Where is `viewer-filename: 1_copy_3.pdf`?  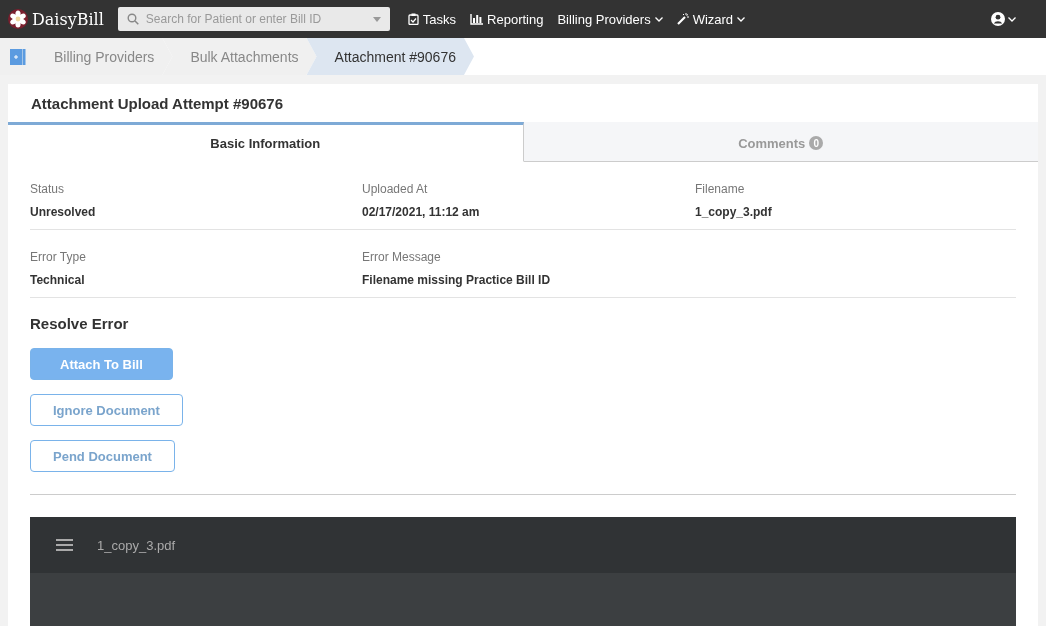 viewer-filename: 1_copy_3.pdf is located at coordinates (136, 545).